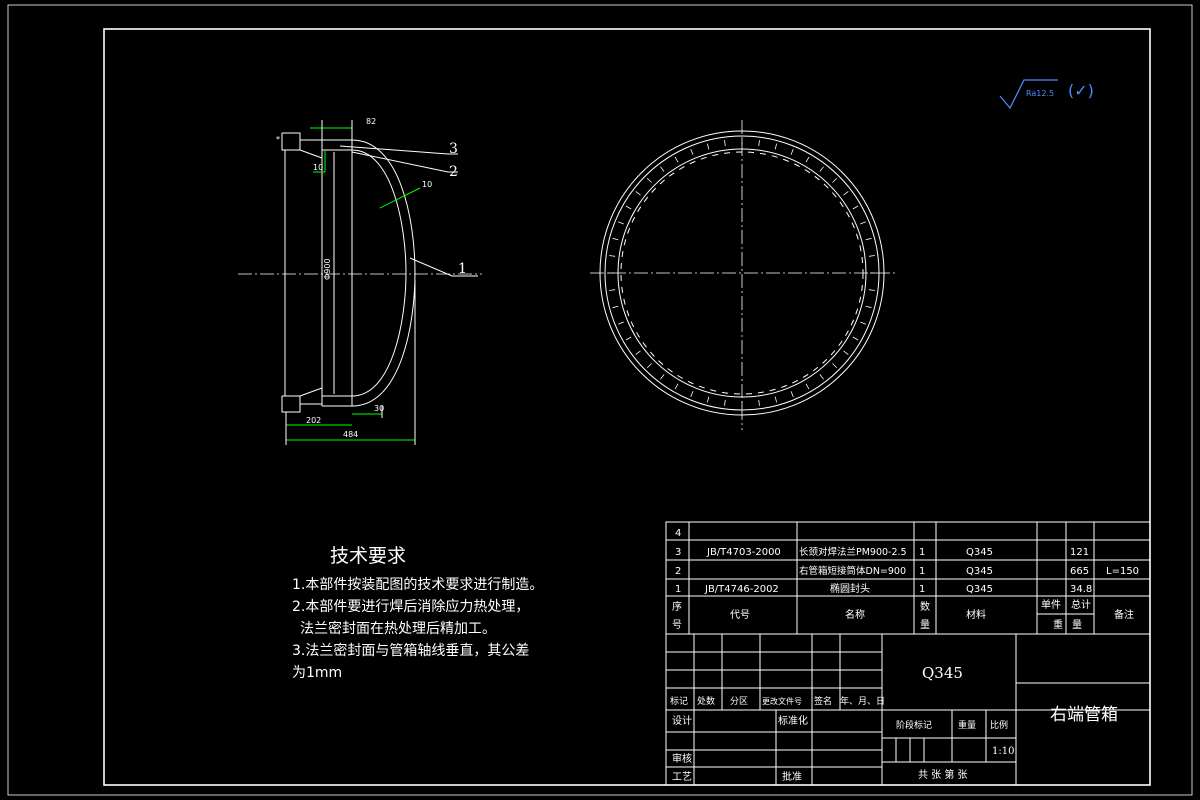  I want to click on bom-no: 2, so click(678, 571).